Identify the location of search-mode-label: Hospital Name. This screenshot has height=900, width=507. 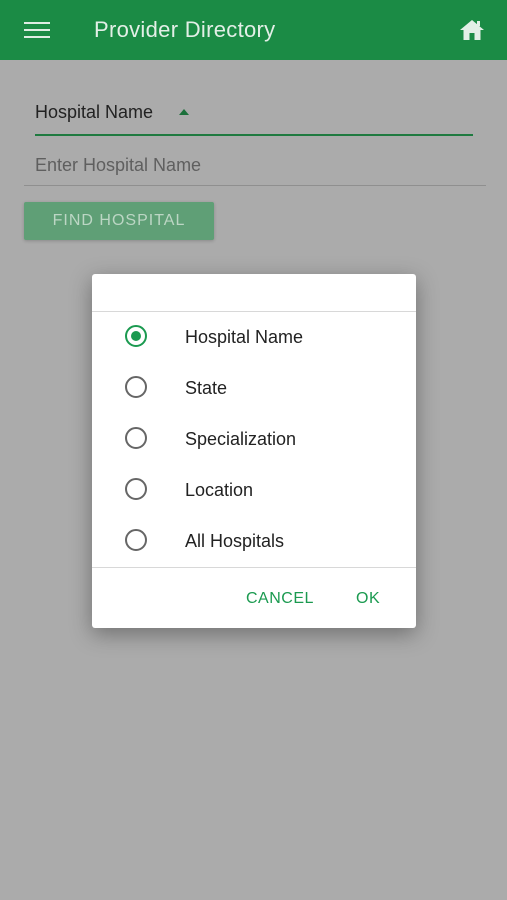
(94, 112).